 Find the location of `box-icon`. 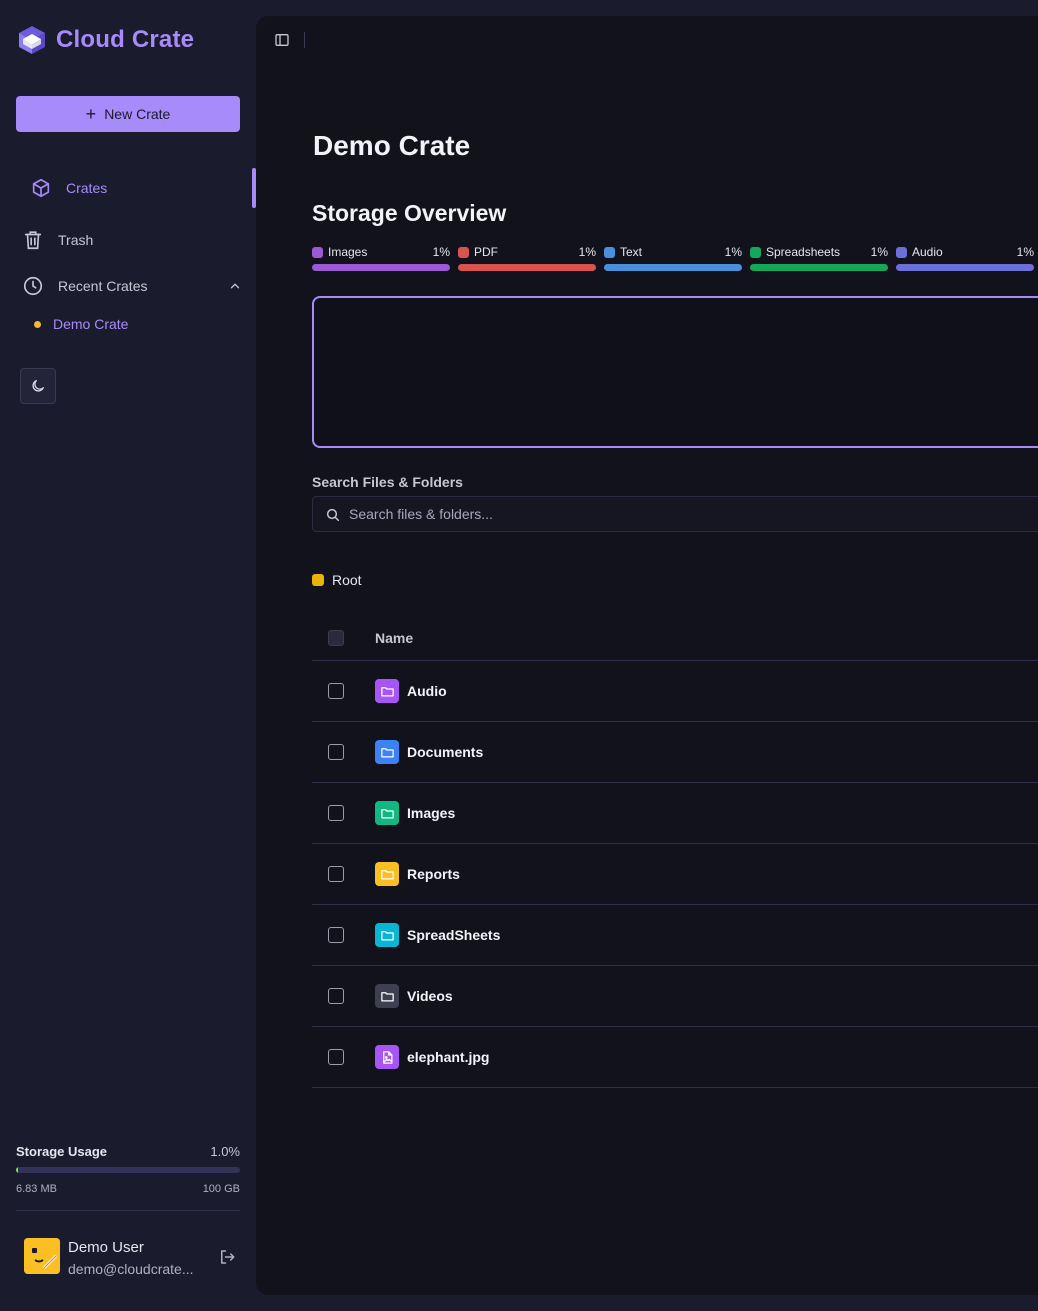

box-icon is located at coordinates (41, 188).